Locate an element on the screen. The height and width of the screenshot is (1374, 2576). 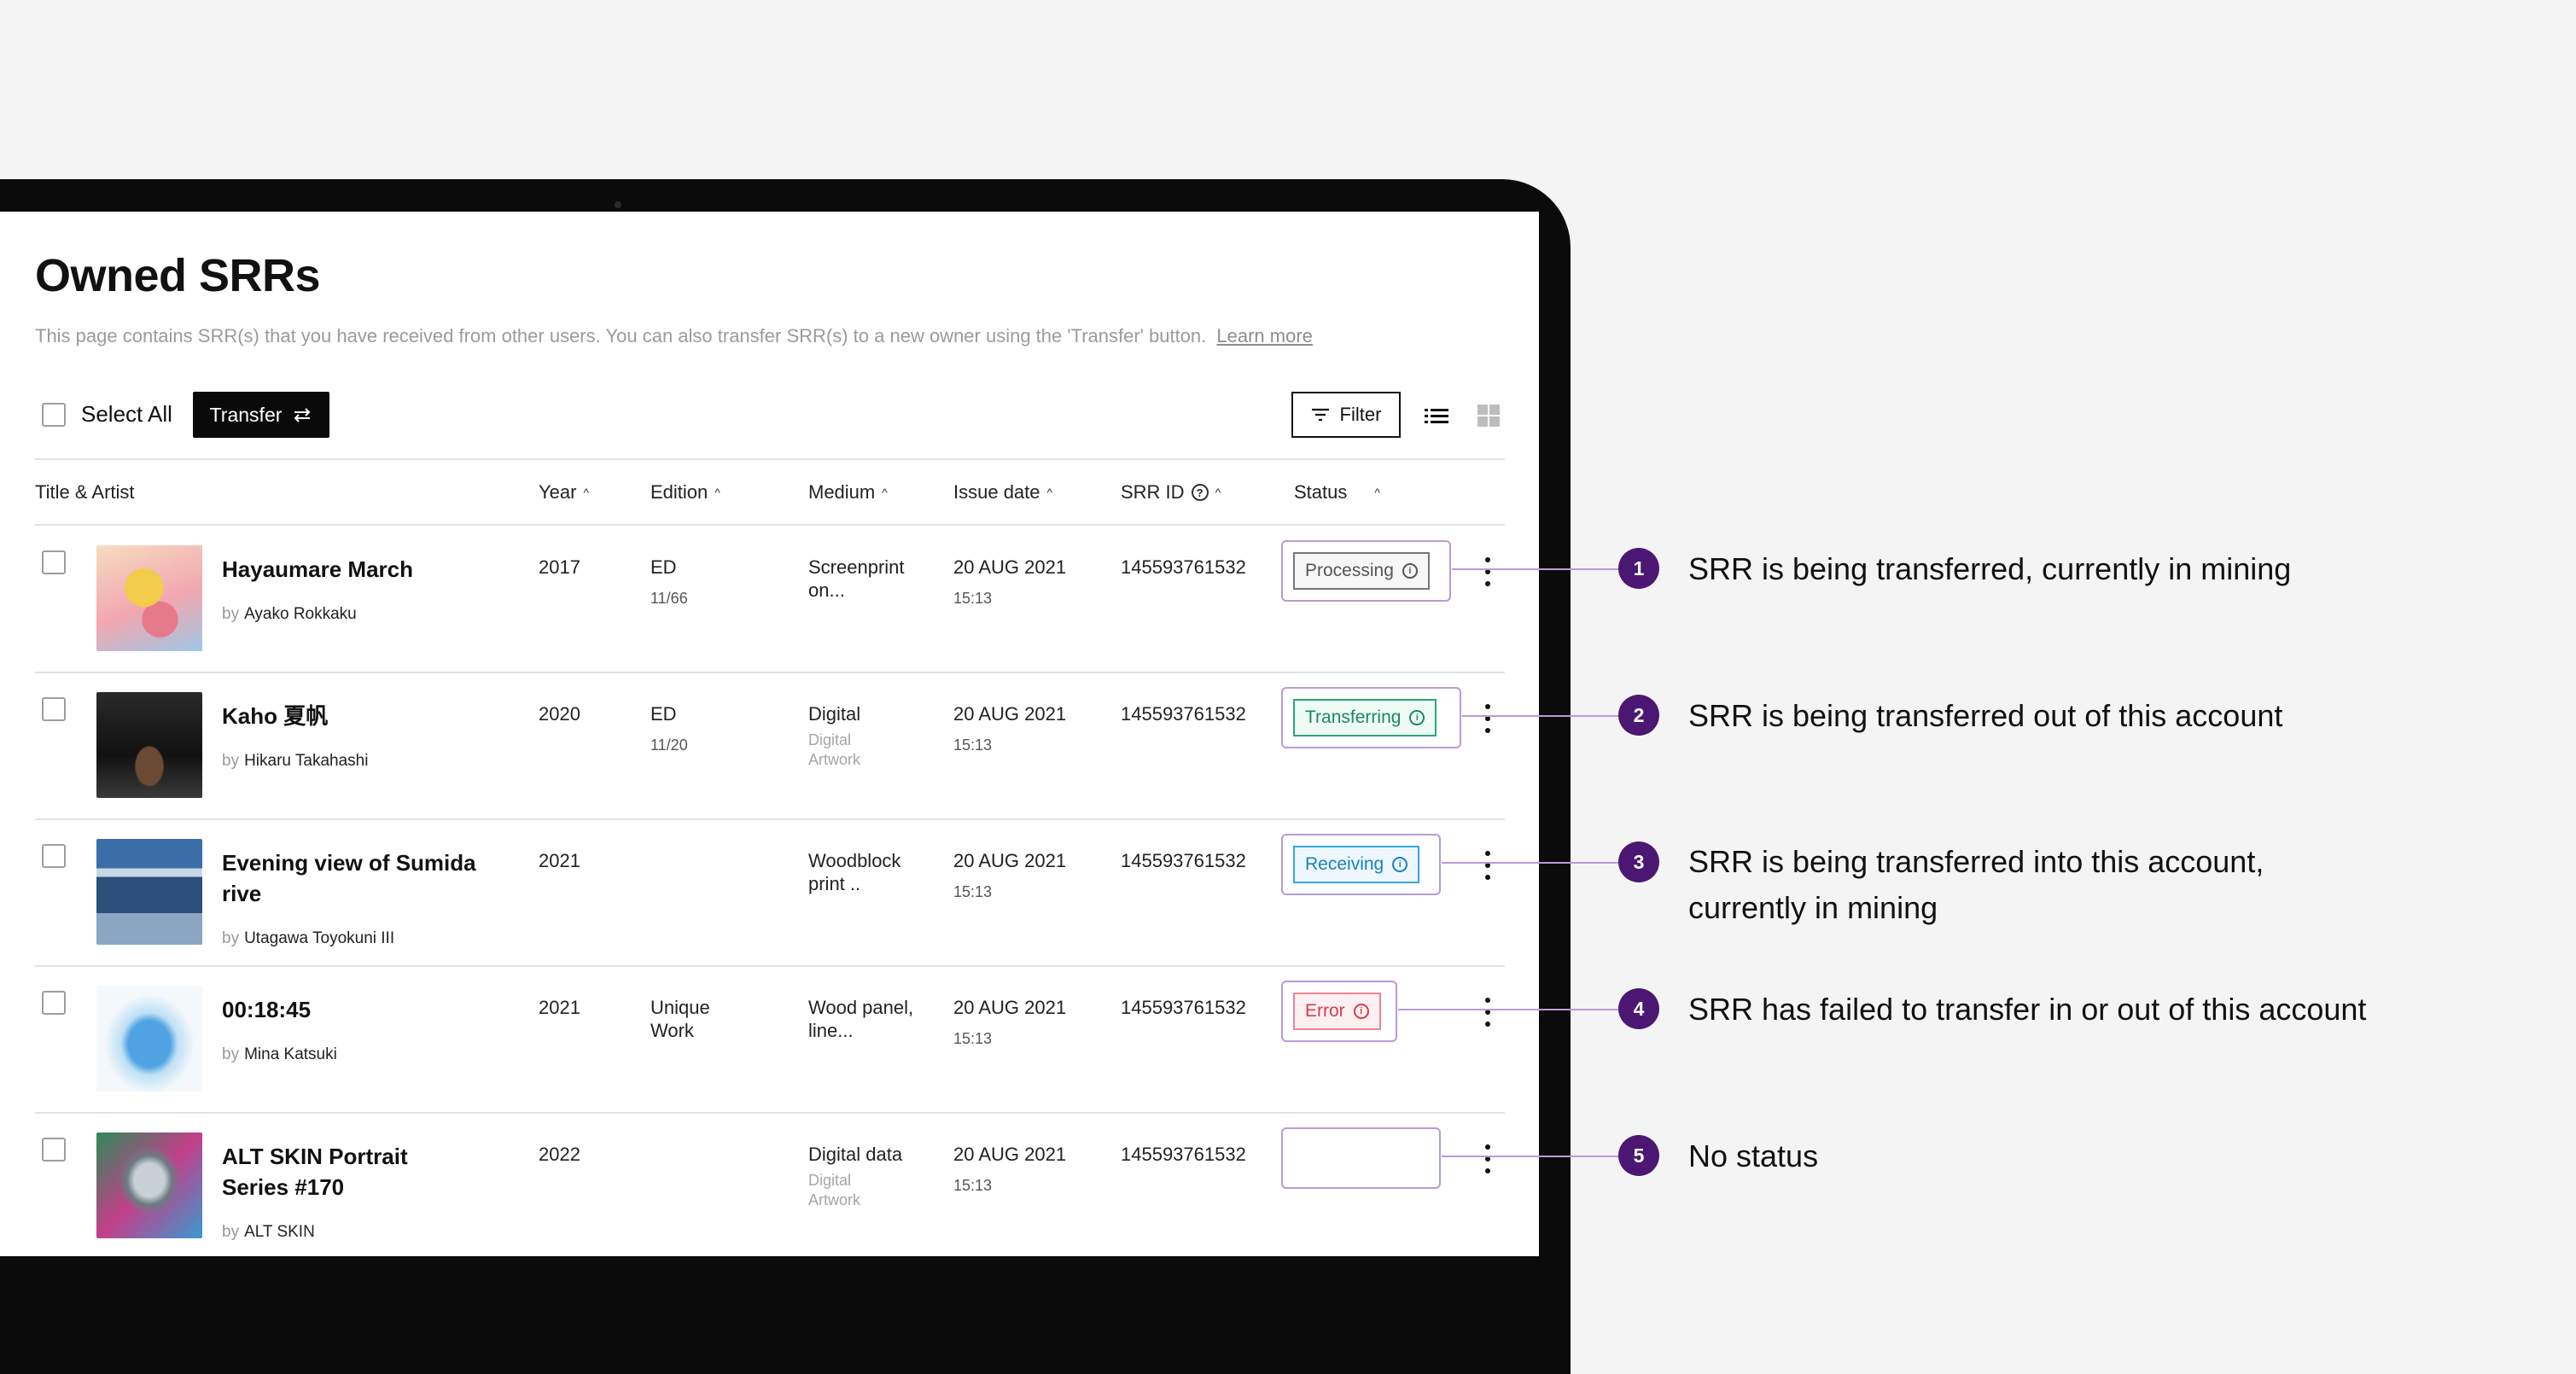
status-label: Error is located at coordinates (1325, 1011).